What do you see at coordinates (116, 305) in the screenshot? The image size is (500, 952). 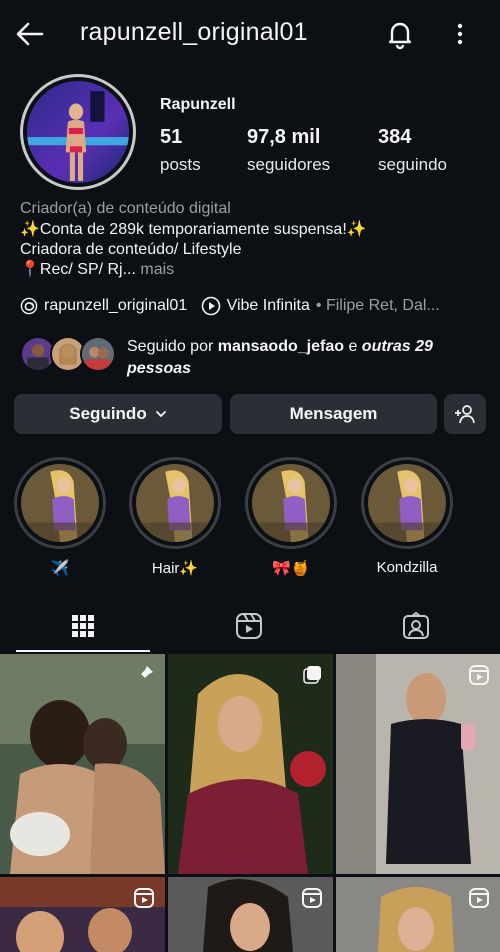 I see `threads-handle: rapunzell_original01` at bounding box center [116, 305].